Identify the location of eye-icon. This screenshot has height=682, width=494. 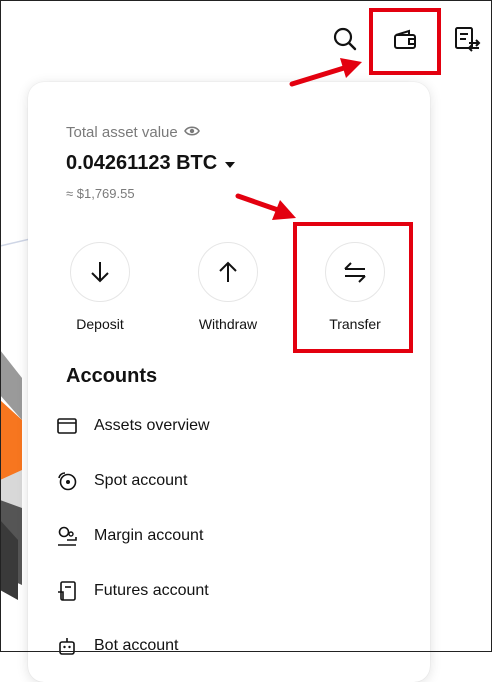
(191, 132).